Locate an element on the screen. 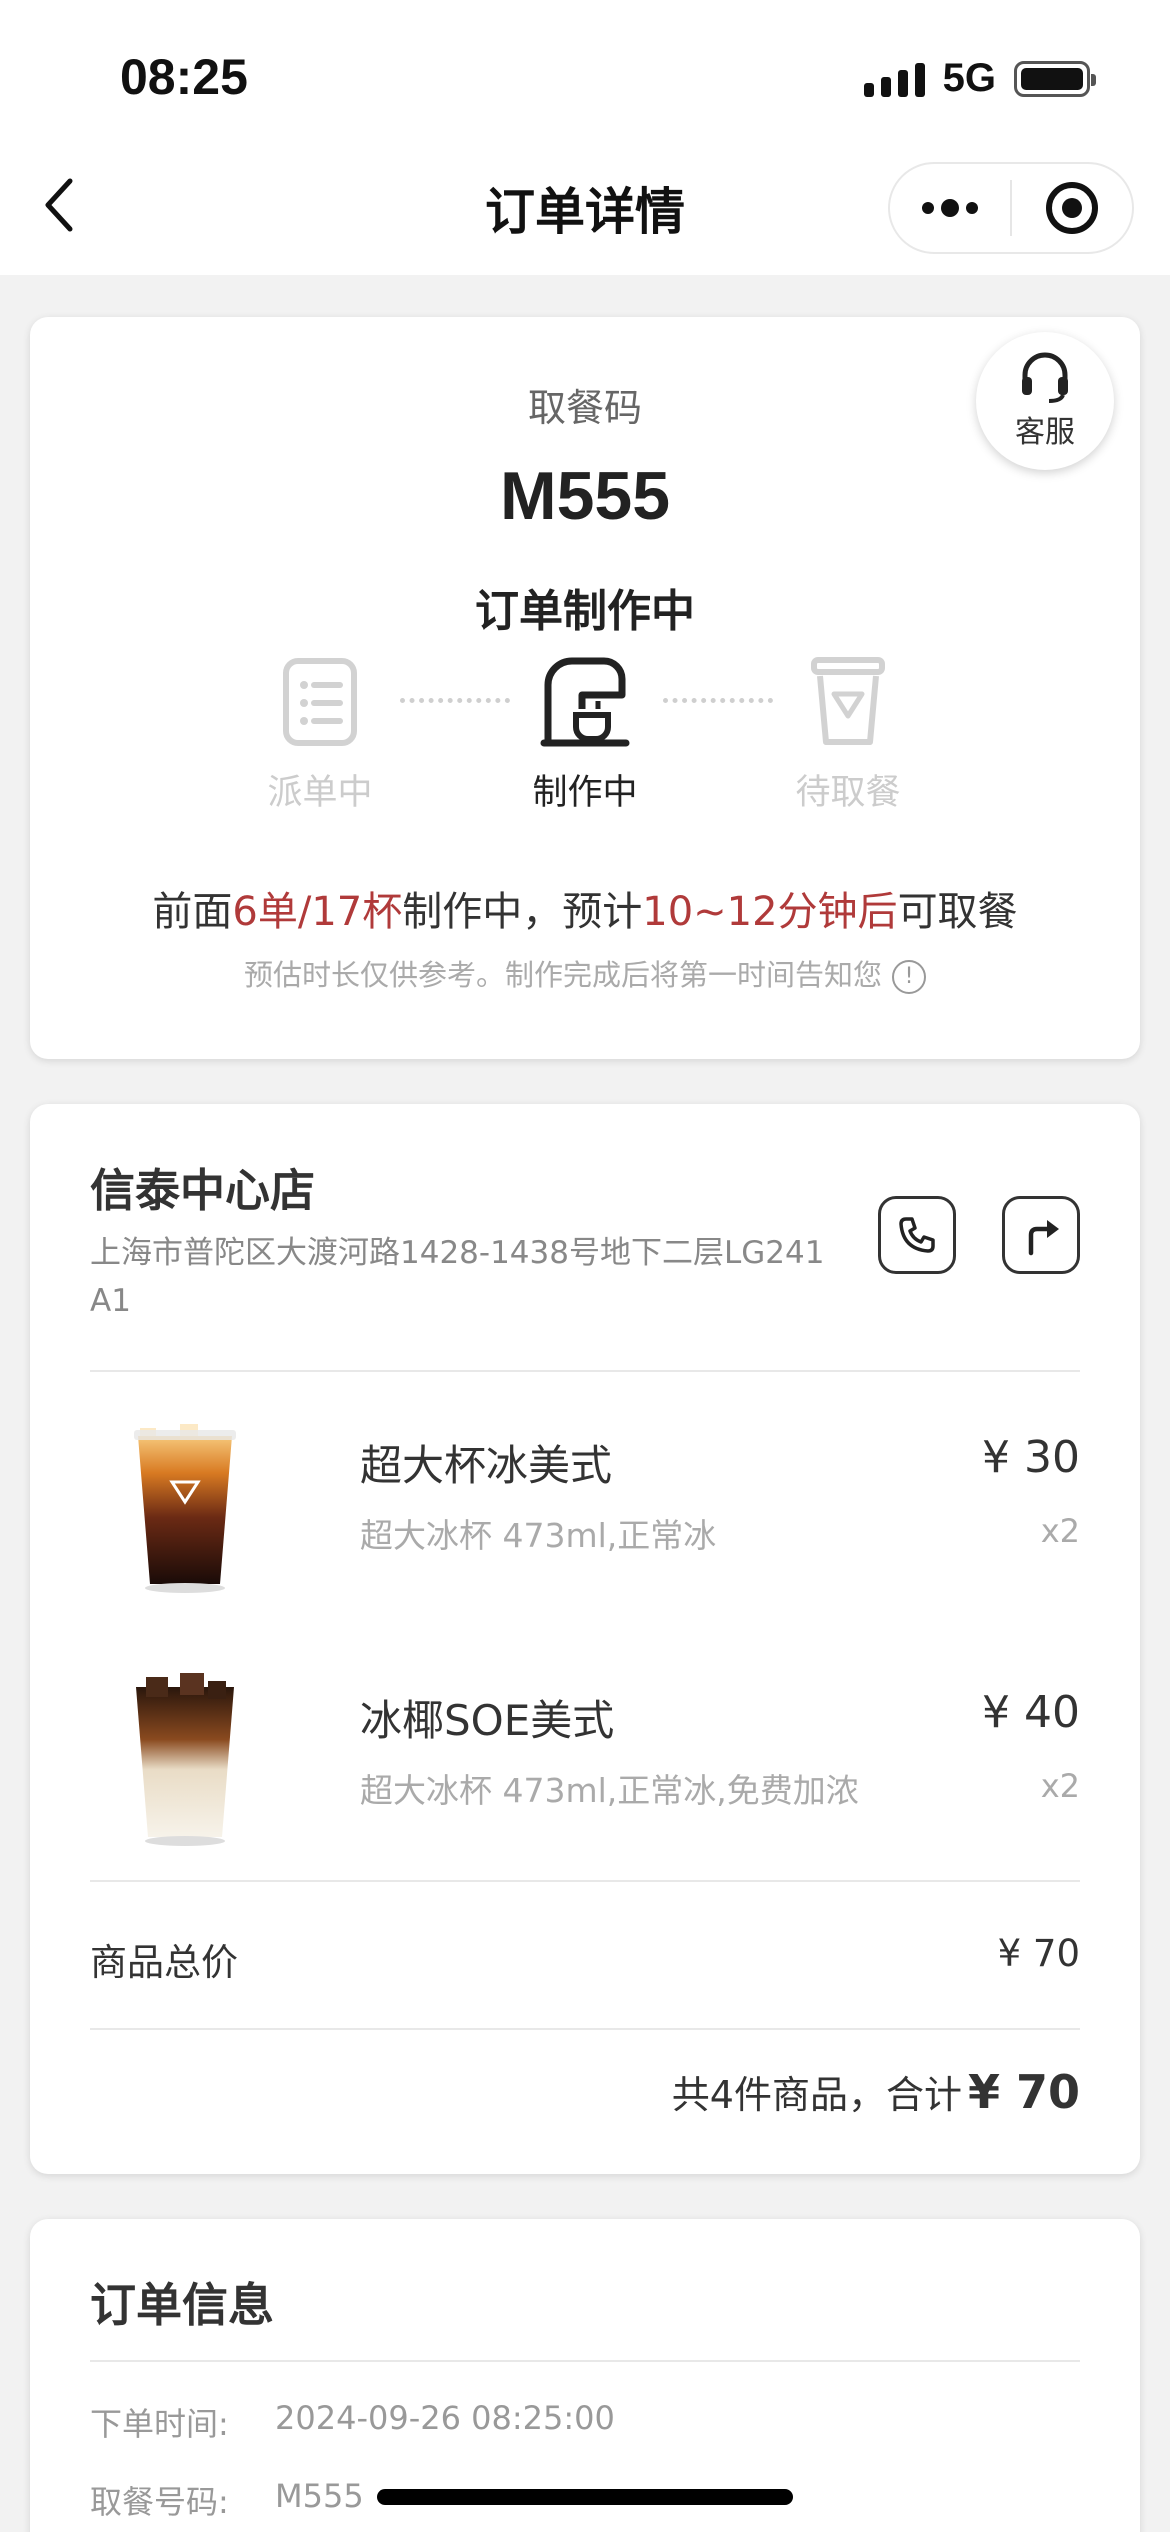 This screenshot has width=1170, height=2532. order-item: 超大杯冰美式 超大冰杯 473ml,正常冰 ¥ 30 x2 is located at coordinates (585, 1509).